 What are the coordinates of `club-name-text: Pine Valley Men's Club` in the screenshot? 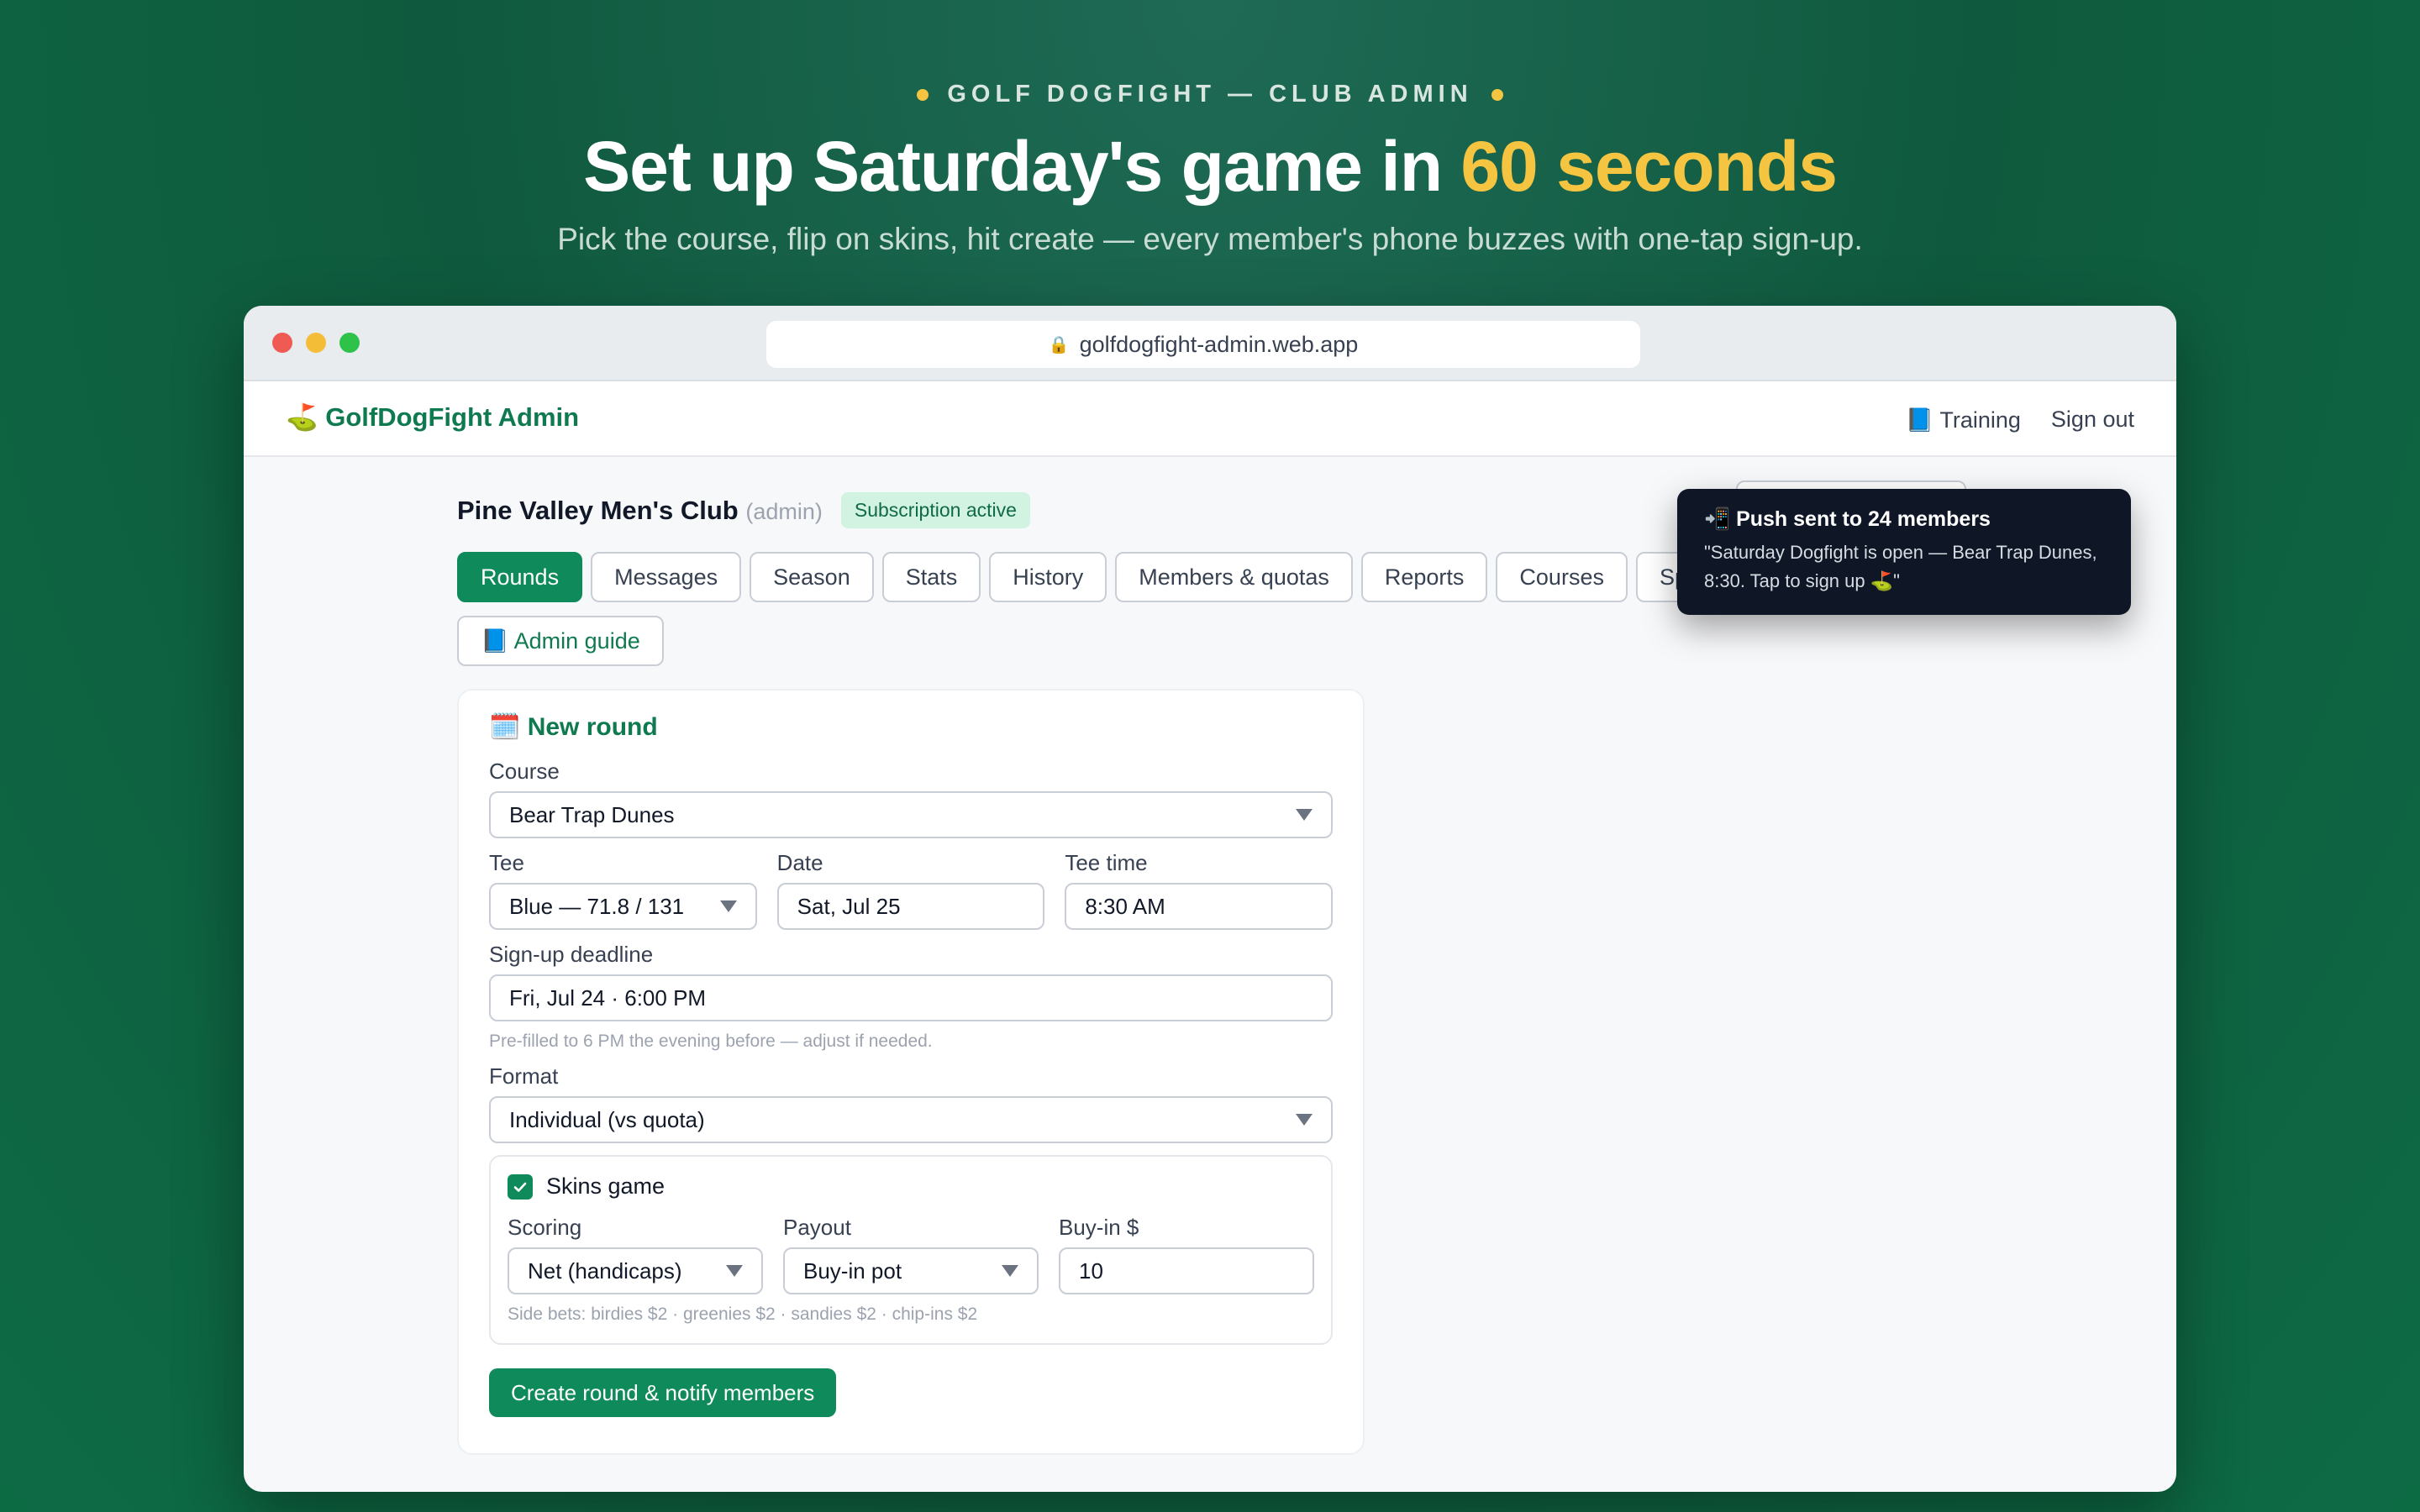 It's located at (598, 510).